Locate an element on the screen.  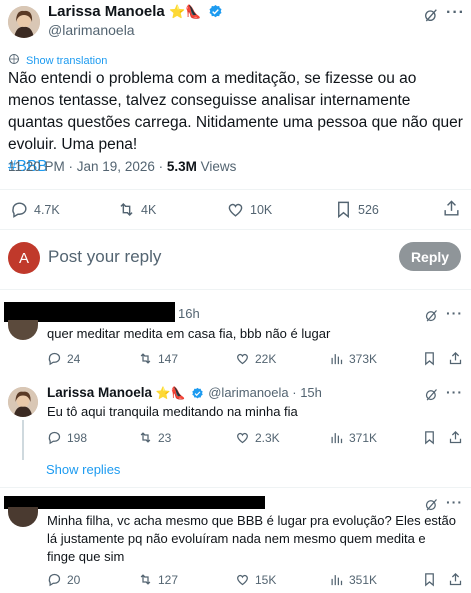
views-label: Views is located at coordinates (216, 166).